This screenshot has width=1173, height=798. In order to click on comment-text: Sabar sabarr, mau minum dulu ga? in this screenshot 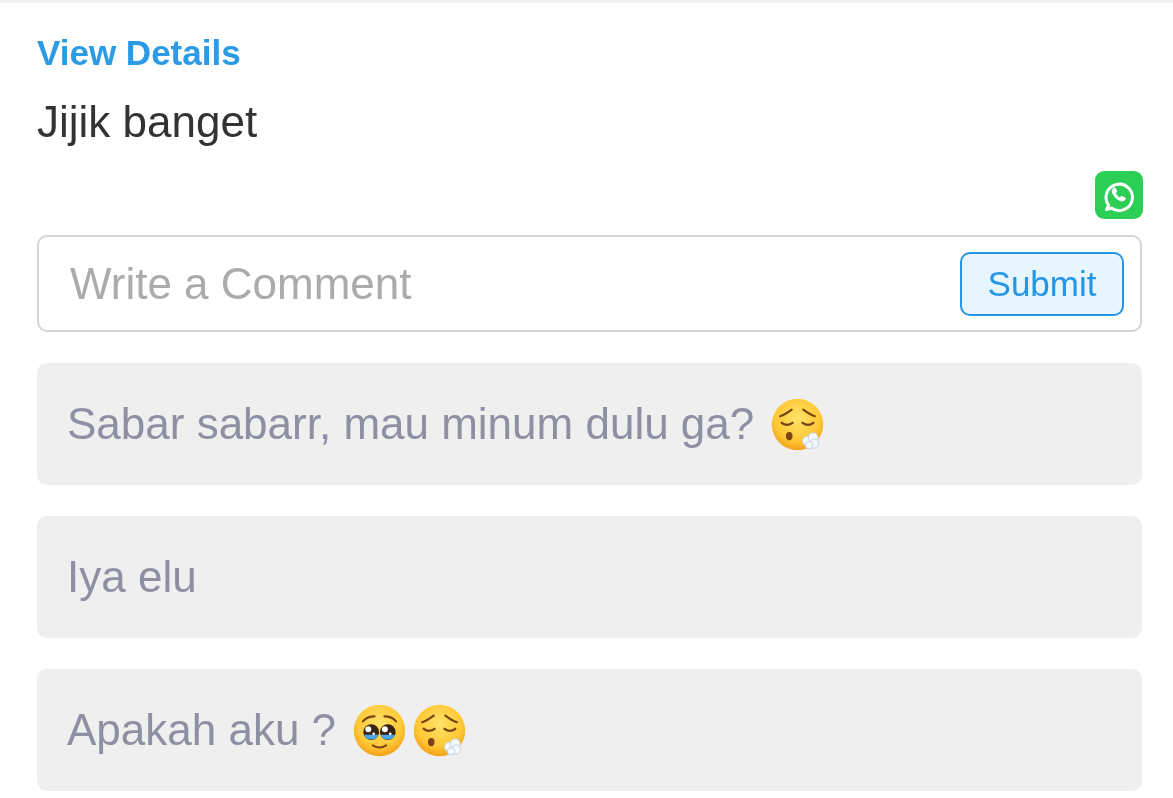, I will do `click(411, 424)`.